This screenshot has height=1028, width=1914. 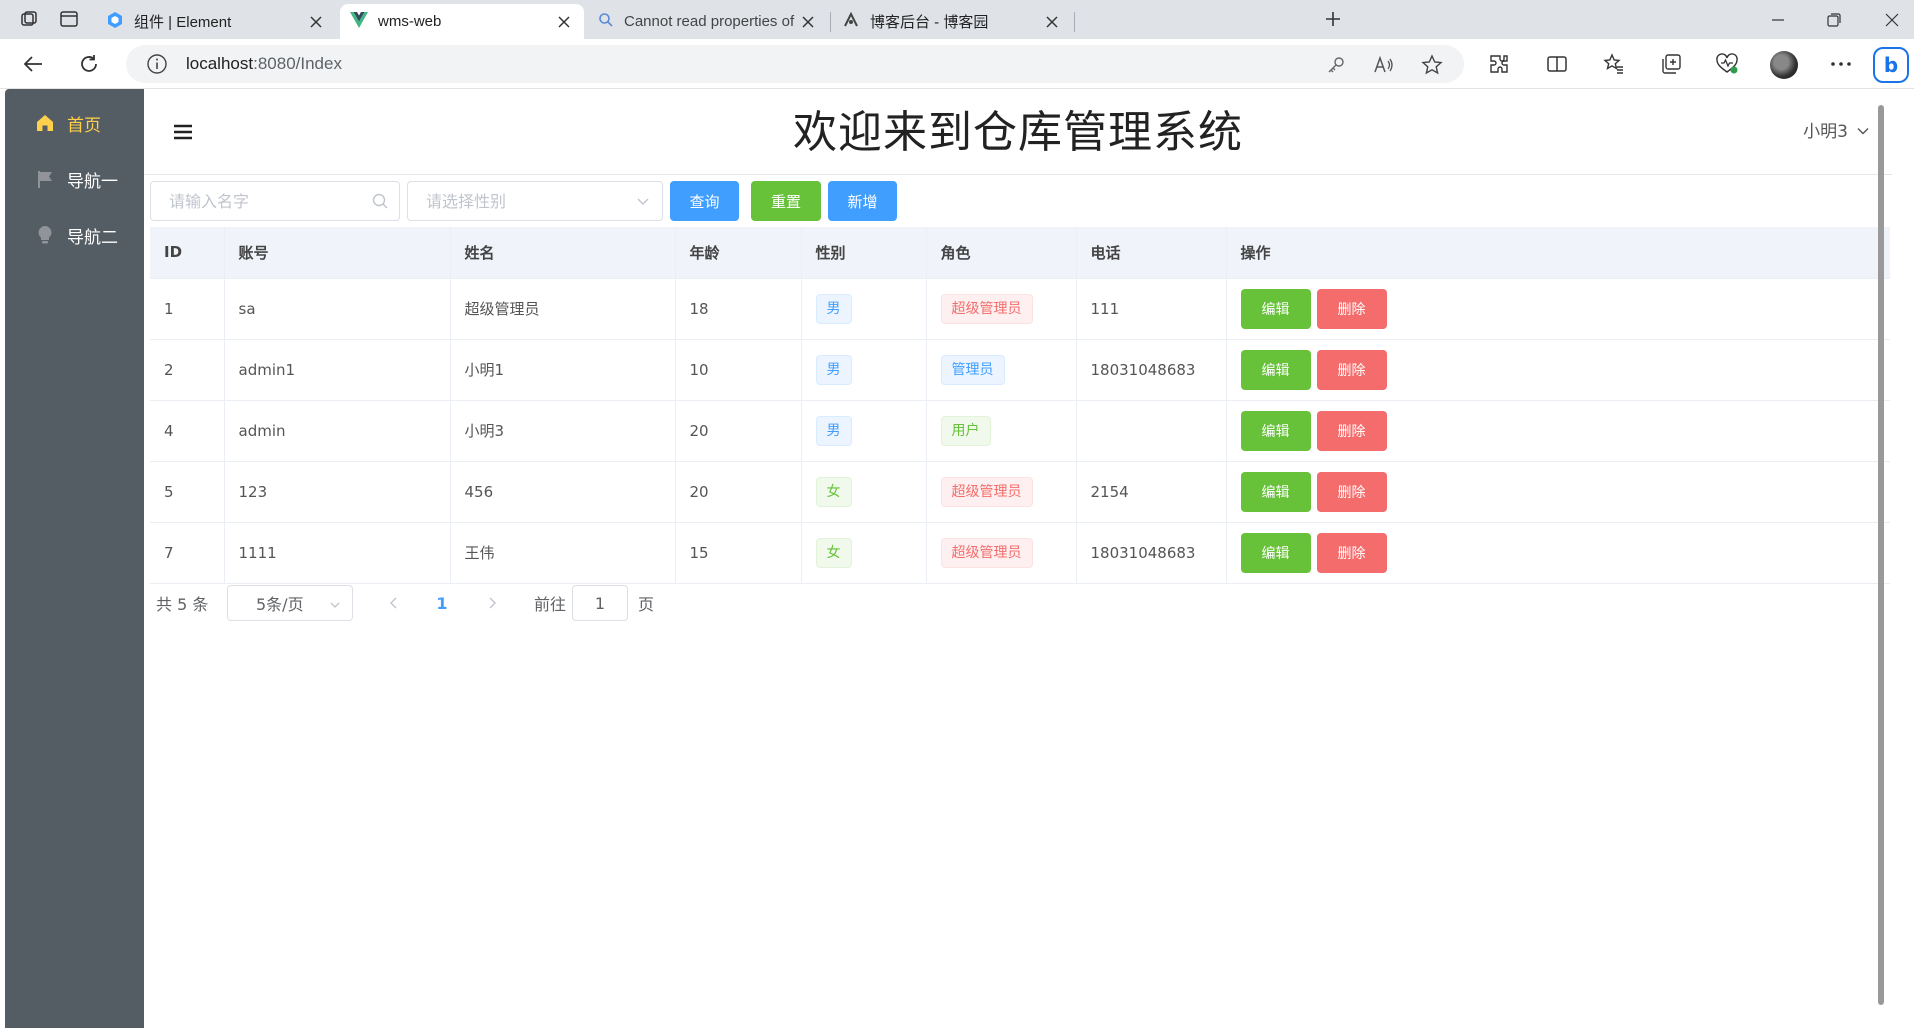 I want to click on user-name: 小明3, so click(x=1825, y=132).